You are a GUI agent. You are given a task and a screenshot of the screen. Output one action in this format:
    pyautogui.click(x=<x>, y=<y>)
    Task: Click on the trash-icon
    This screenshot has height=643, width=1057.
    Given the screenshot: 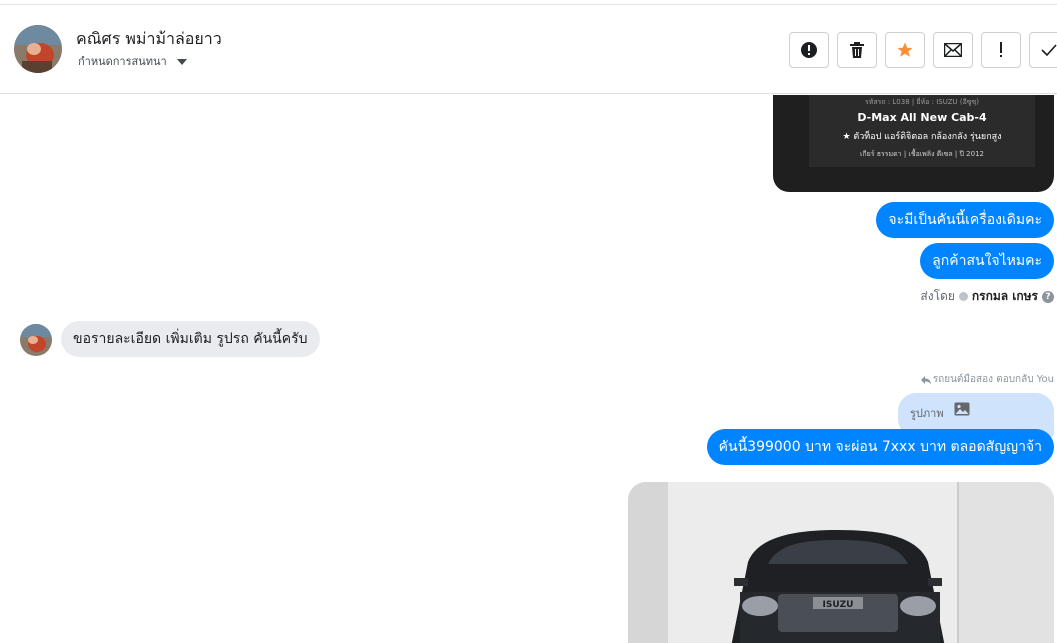 What is the action you would take?
    pyautogui.click(x=857, y=50)
    